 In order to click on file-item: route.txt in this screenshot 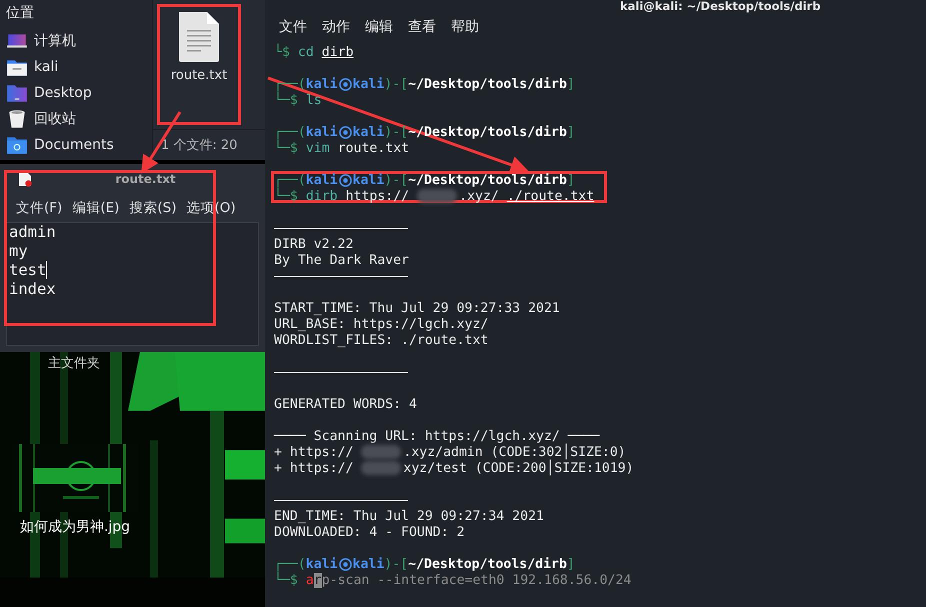, I will do `click(199, 64)`.